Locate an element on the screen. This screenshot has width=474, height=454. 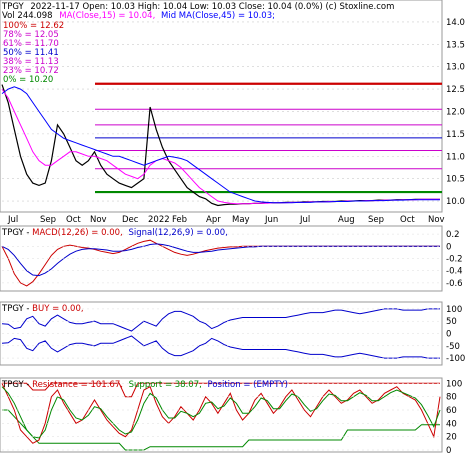
buy-panel-label: TPGY - BUY = 0.00, is located at coordinates (42, 309).